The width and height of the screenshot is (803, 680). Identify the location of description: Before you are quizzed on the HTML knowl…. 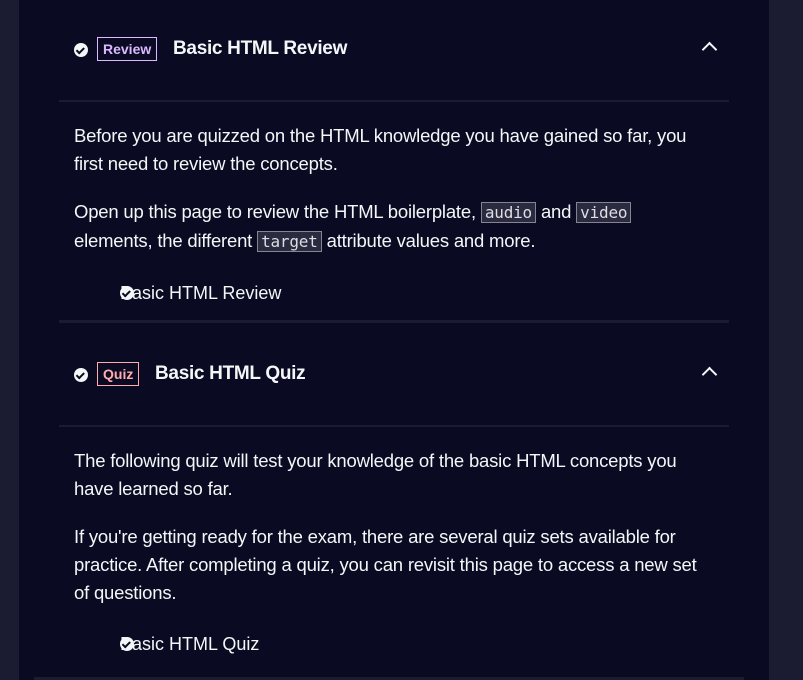
(380, 149).